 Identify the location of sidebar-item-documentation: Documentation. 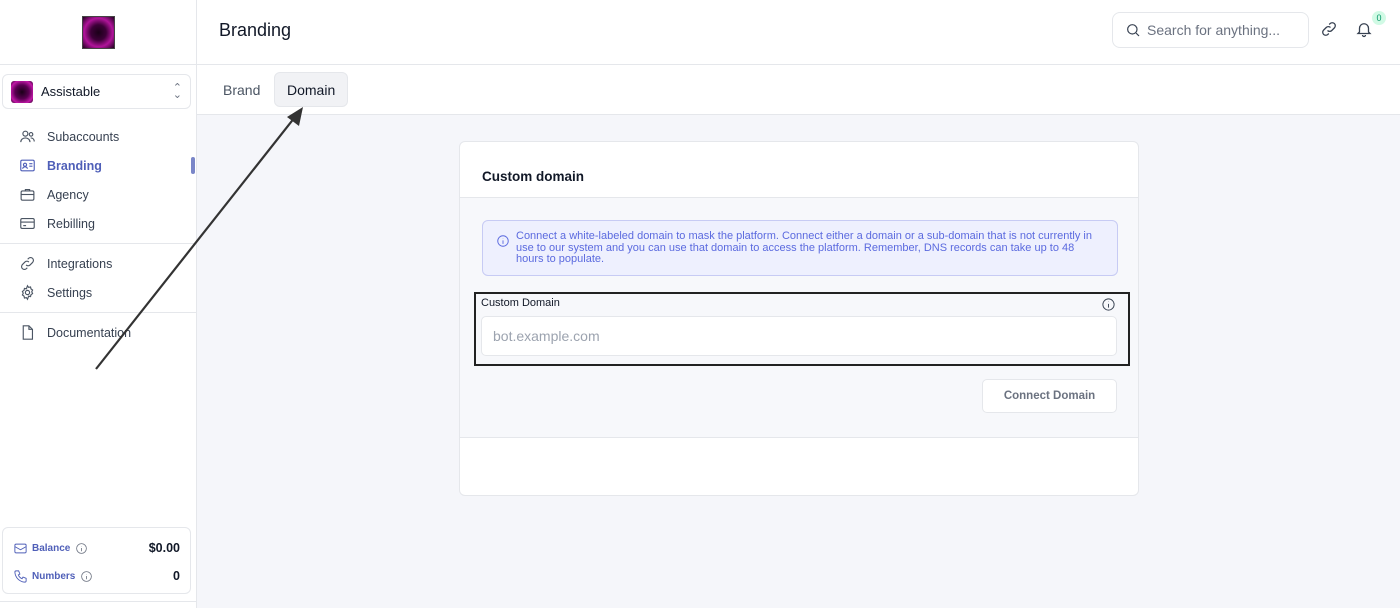
(98, 332).